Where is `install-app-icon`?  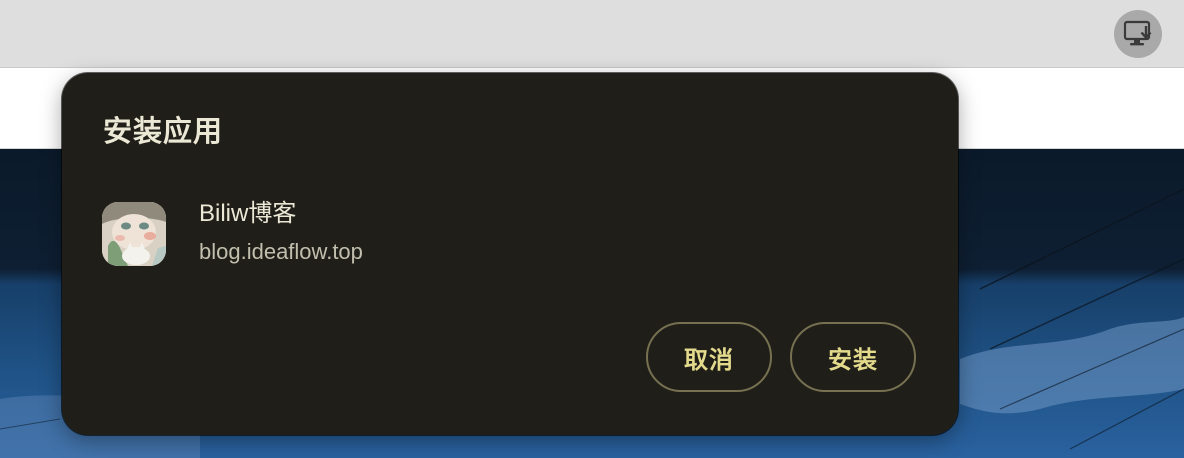
install-app-icon is located at coordinates (1138, 34).